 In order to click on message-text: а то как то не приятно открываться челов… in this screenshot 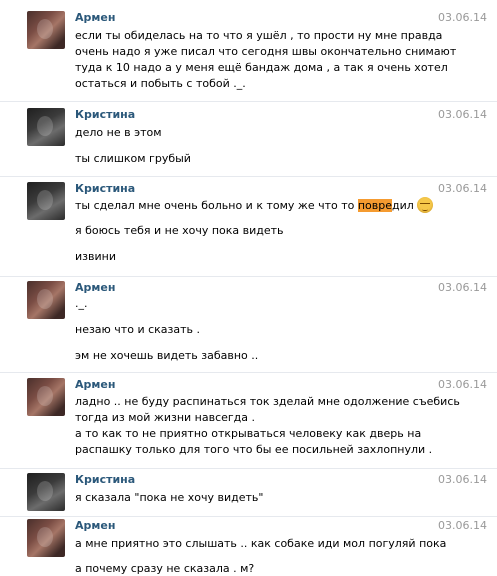, I will do `click(248, 433)`.